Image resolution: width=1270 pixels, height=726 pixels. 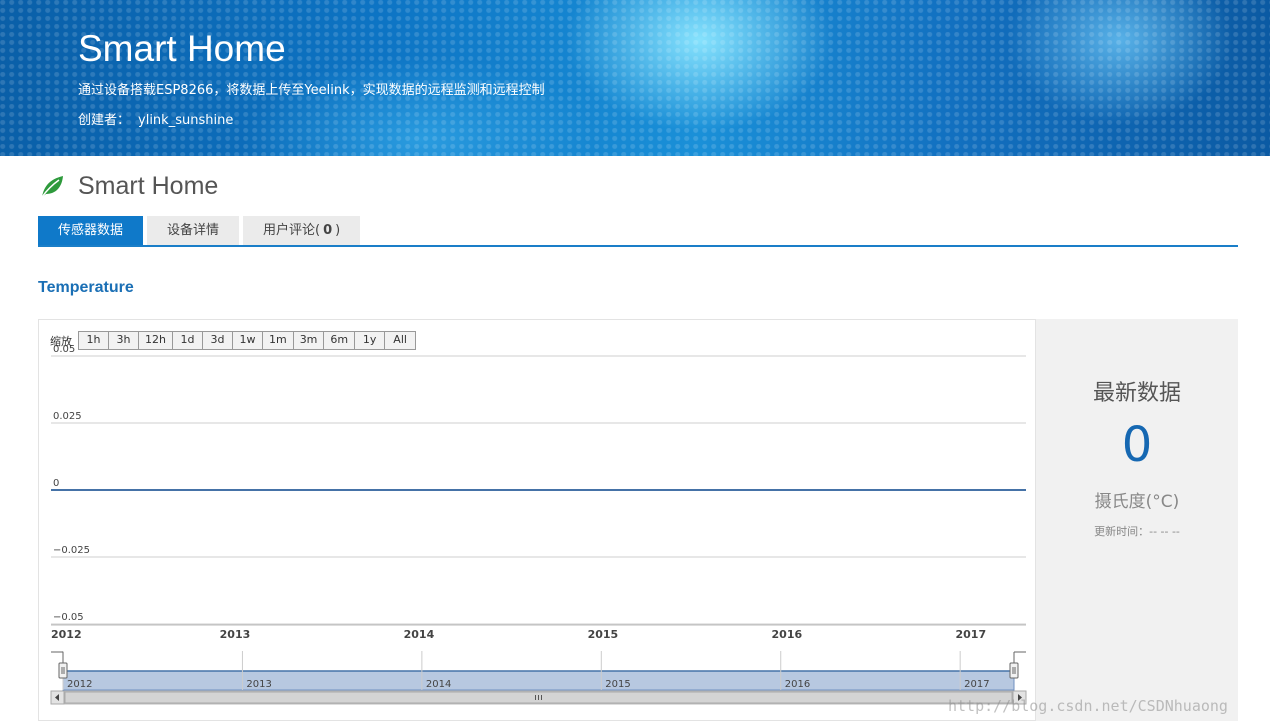 I want to click on zoom-button-6m: 6m, so click(x=340, y=340).